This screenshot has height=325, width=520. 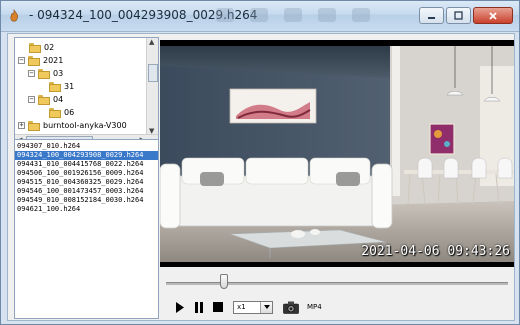 I want to click on tree-item-label: burntool-anyka-V300, so click(x=85, y=125).